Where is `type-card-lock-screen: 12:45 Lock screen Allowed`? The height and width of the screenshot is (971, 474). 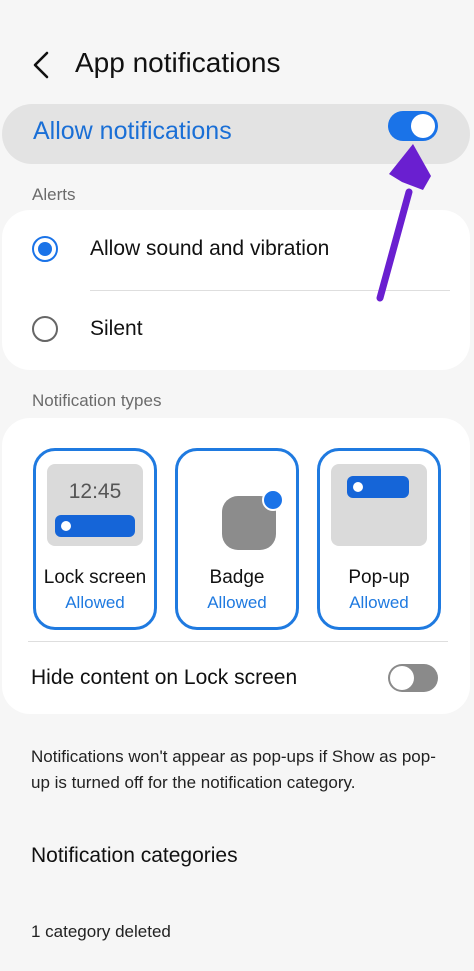 type-card-lock-screen: 12:45 Lock screen Allowed is located at coordinates (95, 539).